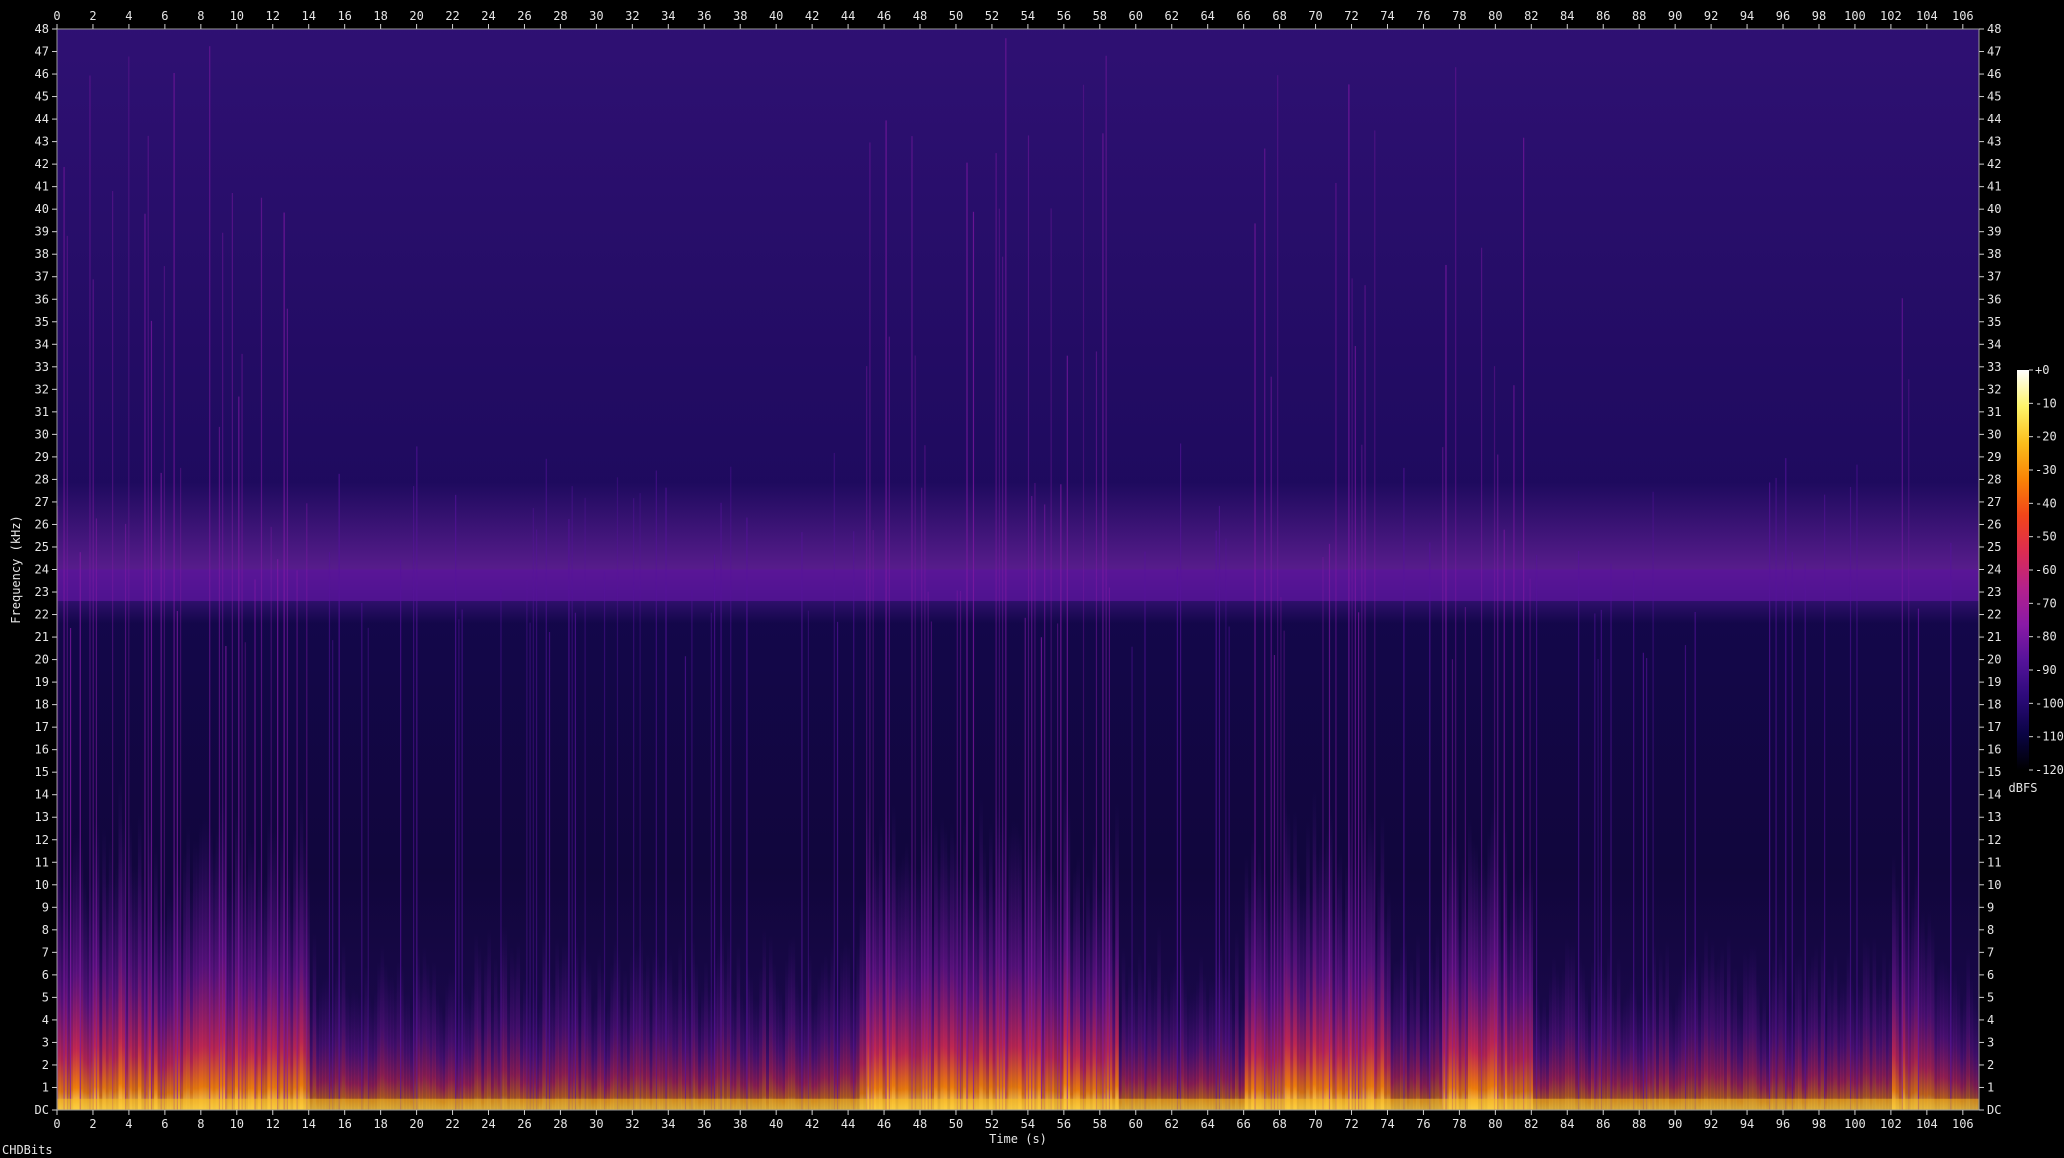 This screenshot has width=2064, height=1158. I want to click on x-tick-label-bottom: 22, so click(452, 1124).